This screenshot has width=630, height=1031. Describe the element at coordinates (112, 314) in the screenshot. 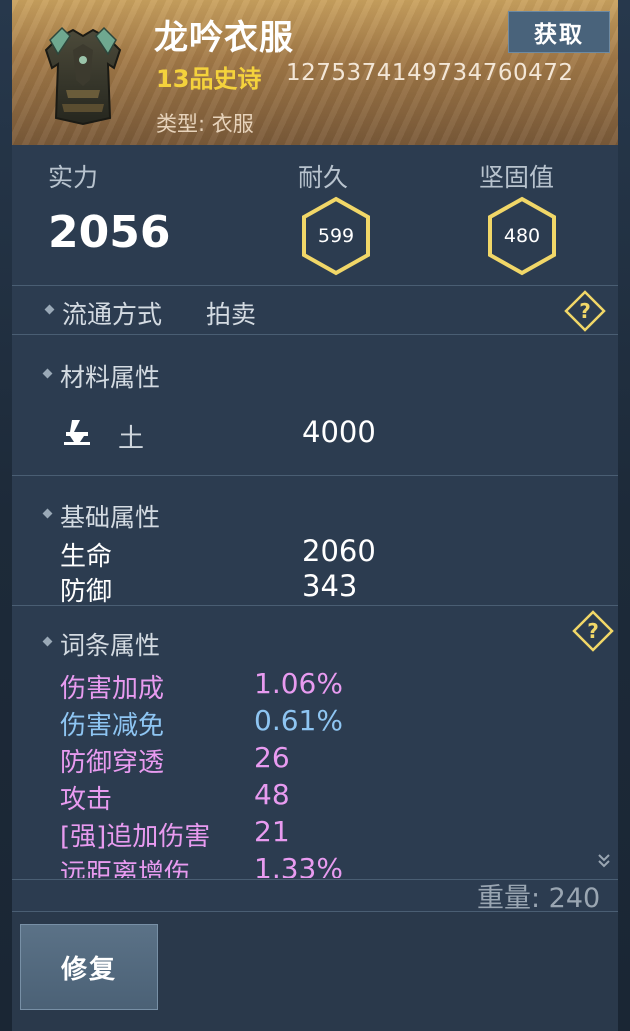

I see `circulation-label: 流通方式` at that location.